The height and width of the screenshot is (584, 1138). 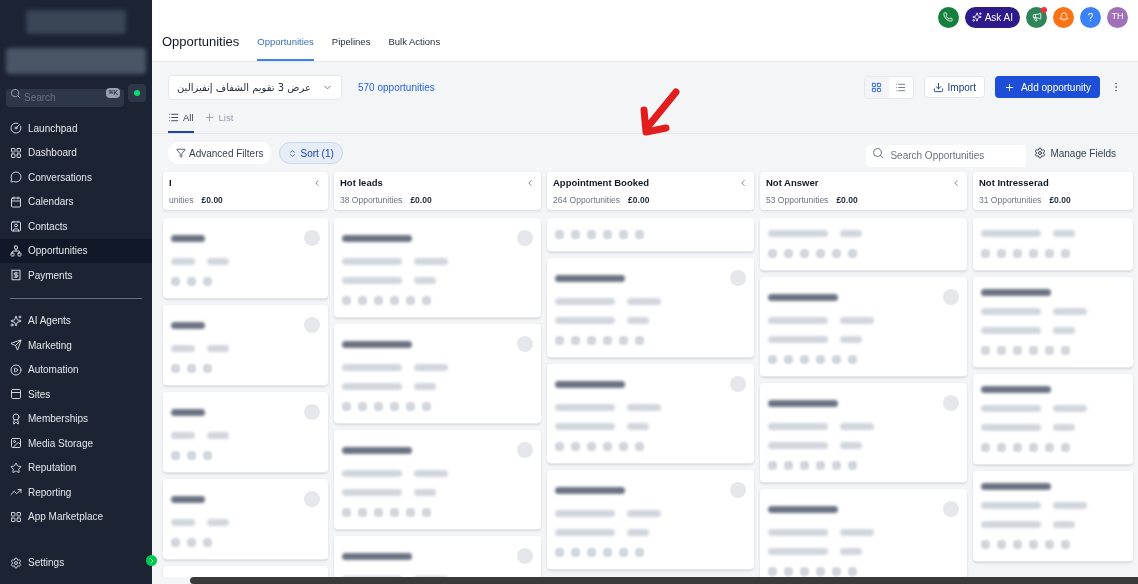 I want to click on column-count: 53 Opportunities, so click(x=797, y=200).